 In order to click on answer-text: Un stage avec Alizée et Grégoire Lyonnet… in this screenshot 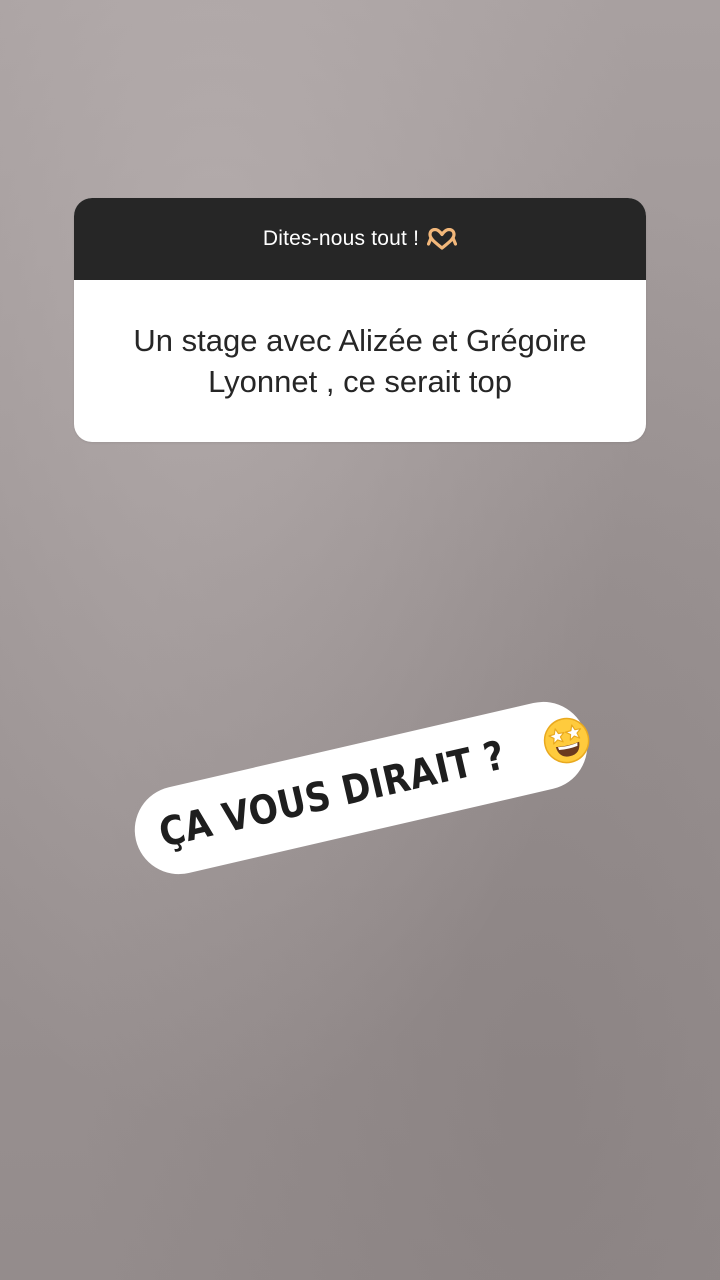, I will do `click(360, 361)`.